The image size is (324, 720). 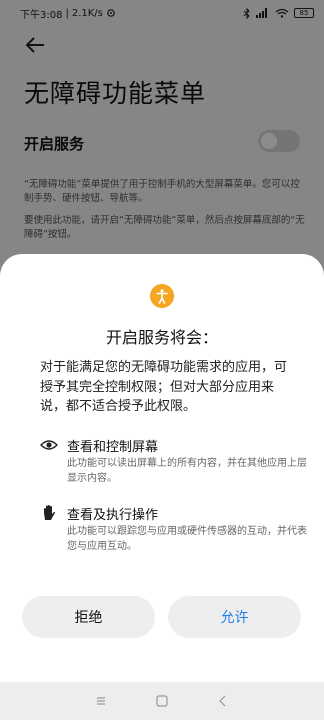 What do you see at coordinates (113, 447) in the screenshot?
I see `permission-title: 查看和控制屏幕` at bounding box center [113, 447].